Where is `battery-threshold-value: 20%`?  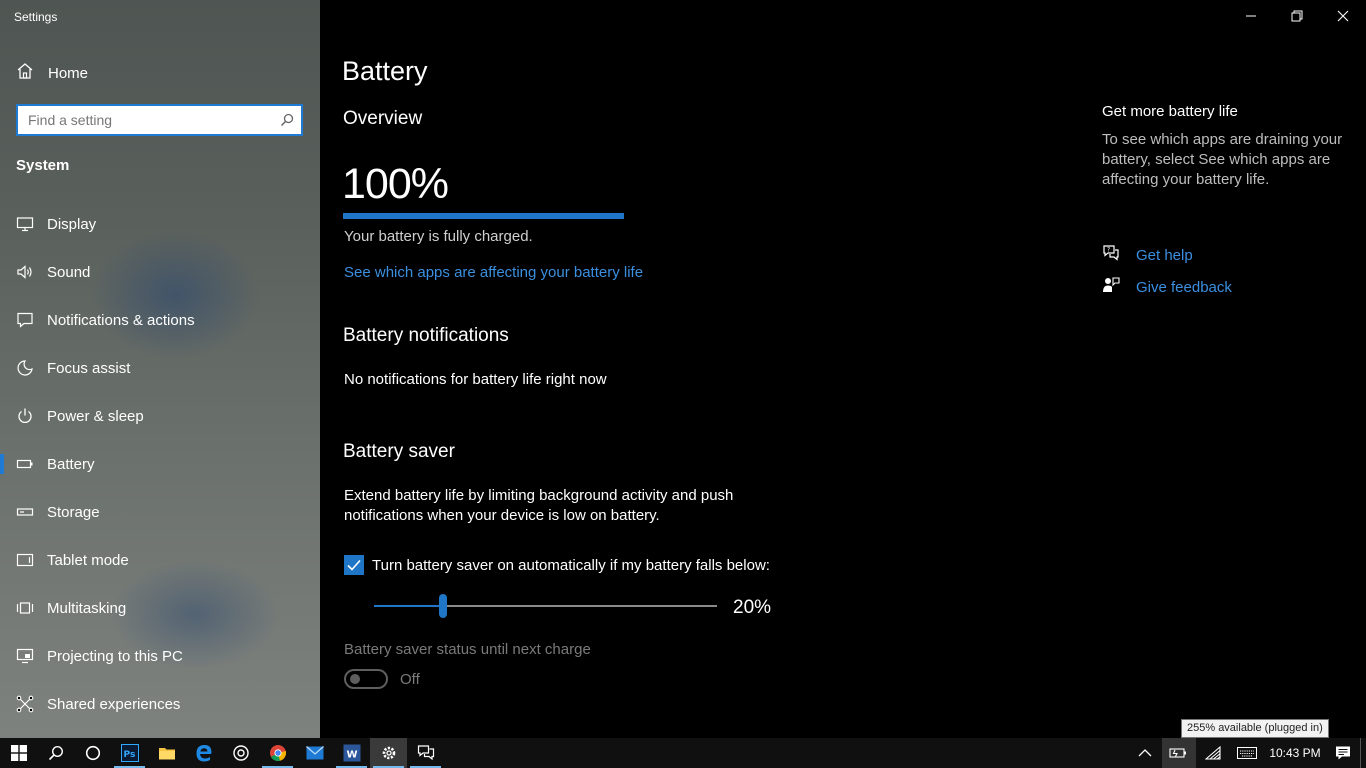 battery-threshold-value: 20% is located at coordinates (752, 607).